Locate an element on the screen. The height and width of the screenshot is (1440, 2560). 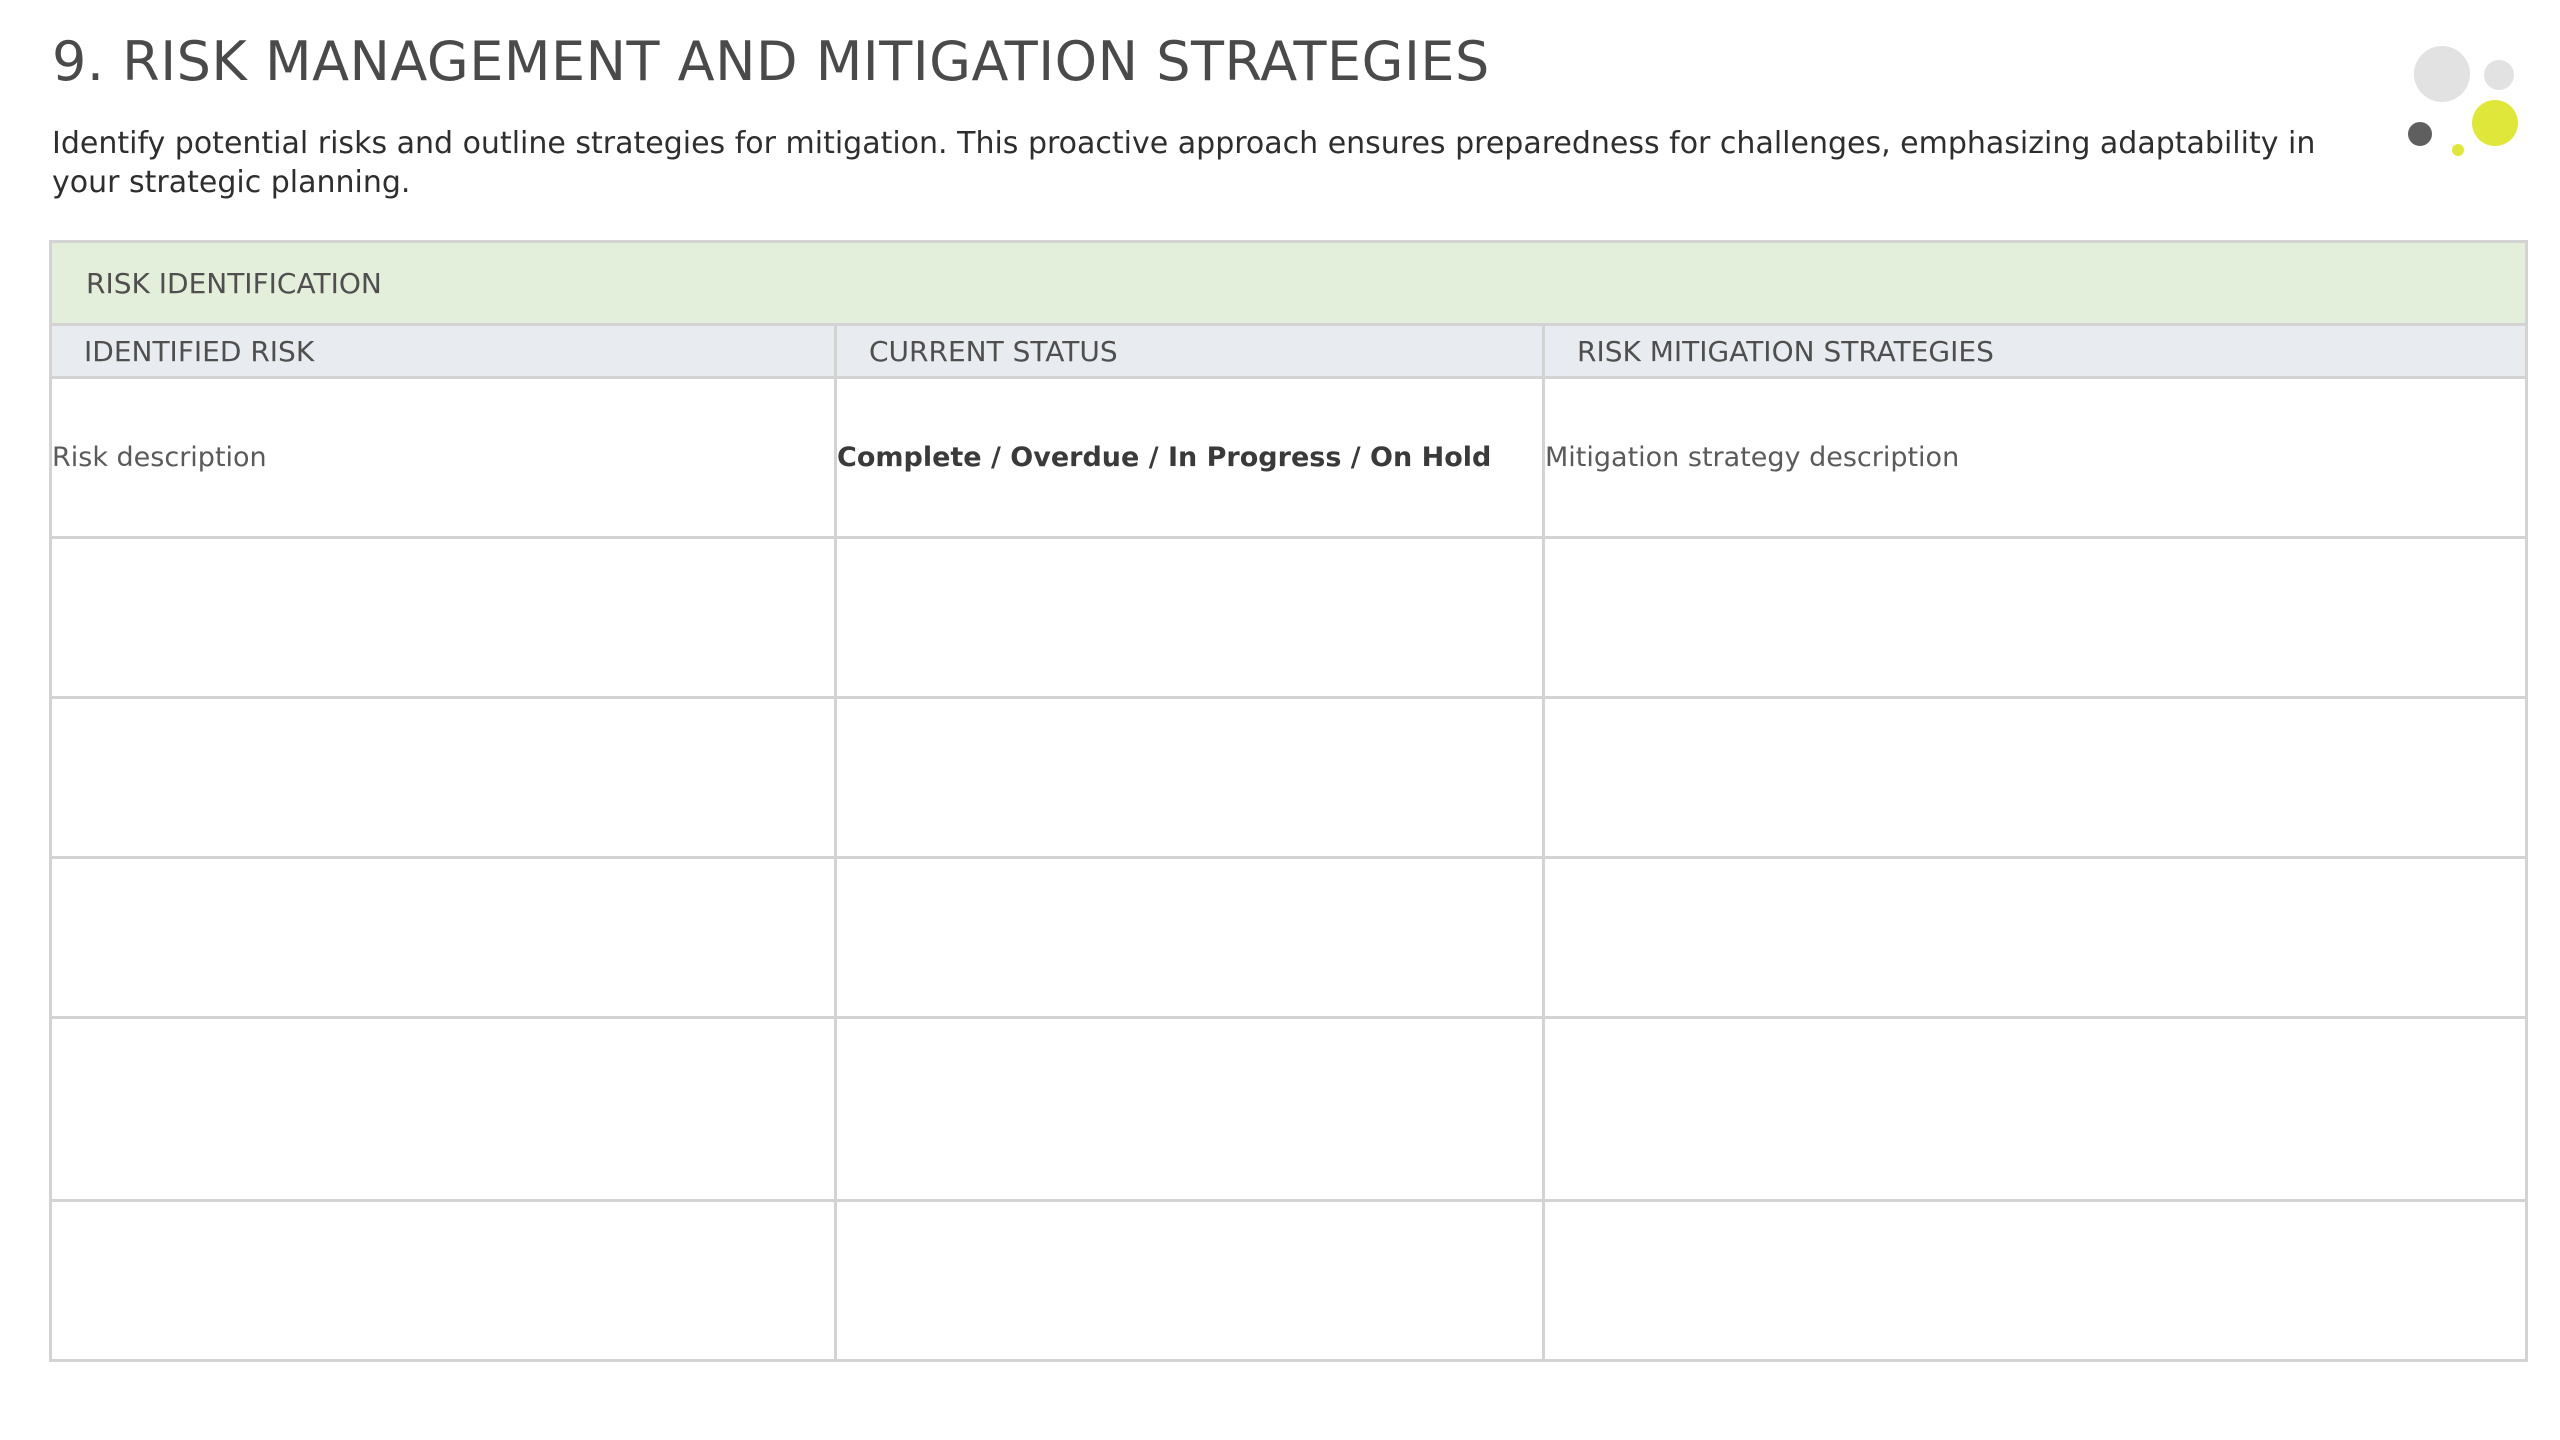
column-header-identified-risk: IDENTIFIED RISK is located at coordinates (443, 351).